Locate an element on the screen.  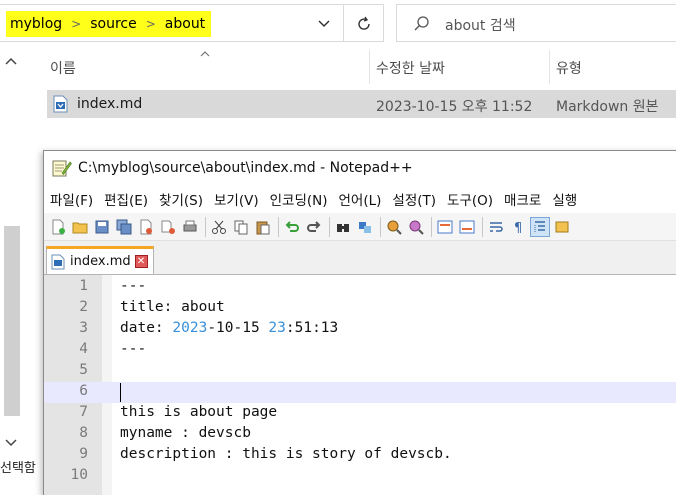
breadcrumb-about: about is located at coordinates (185, 24).